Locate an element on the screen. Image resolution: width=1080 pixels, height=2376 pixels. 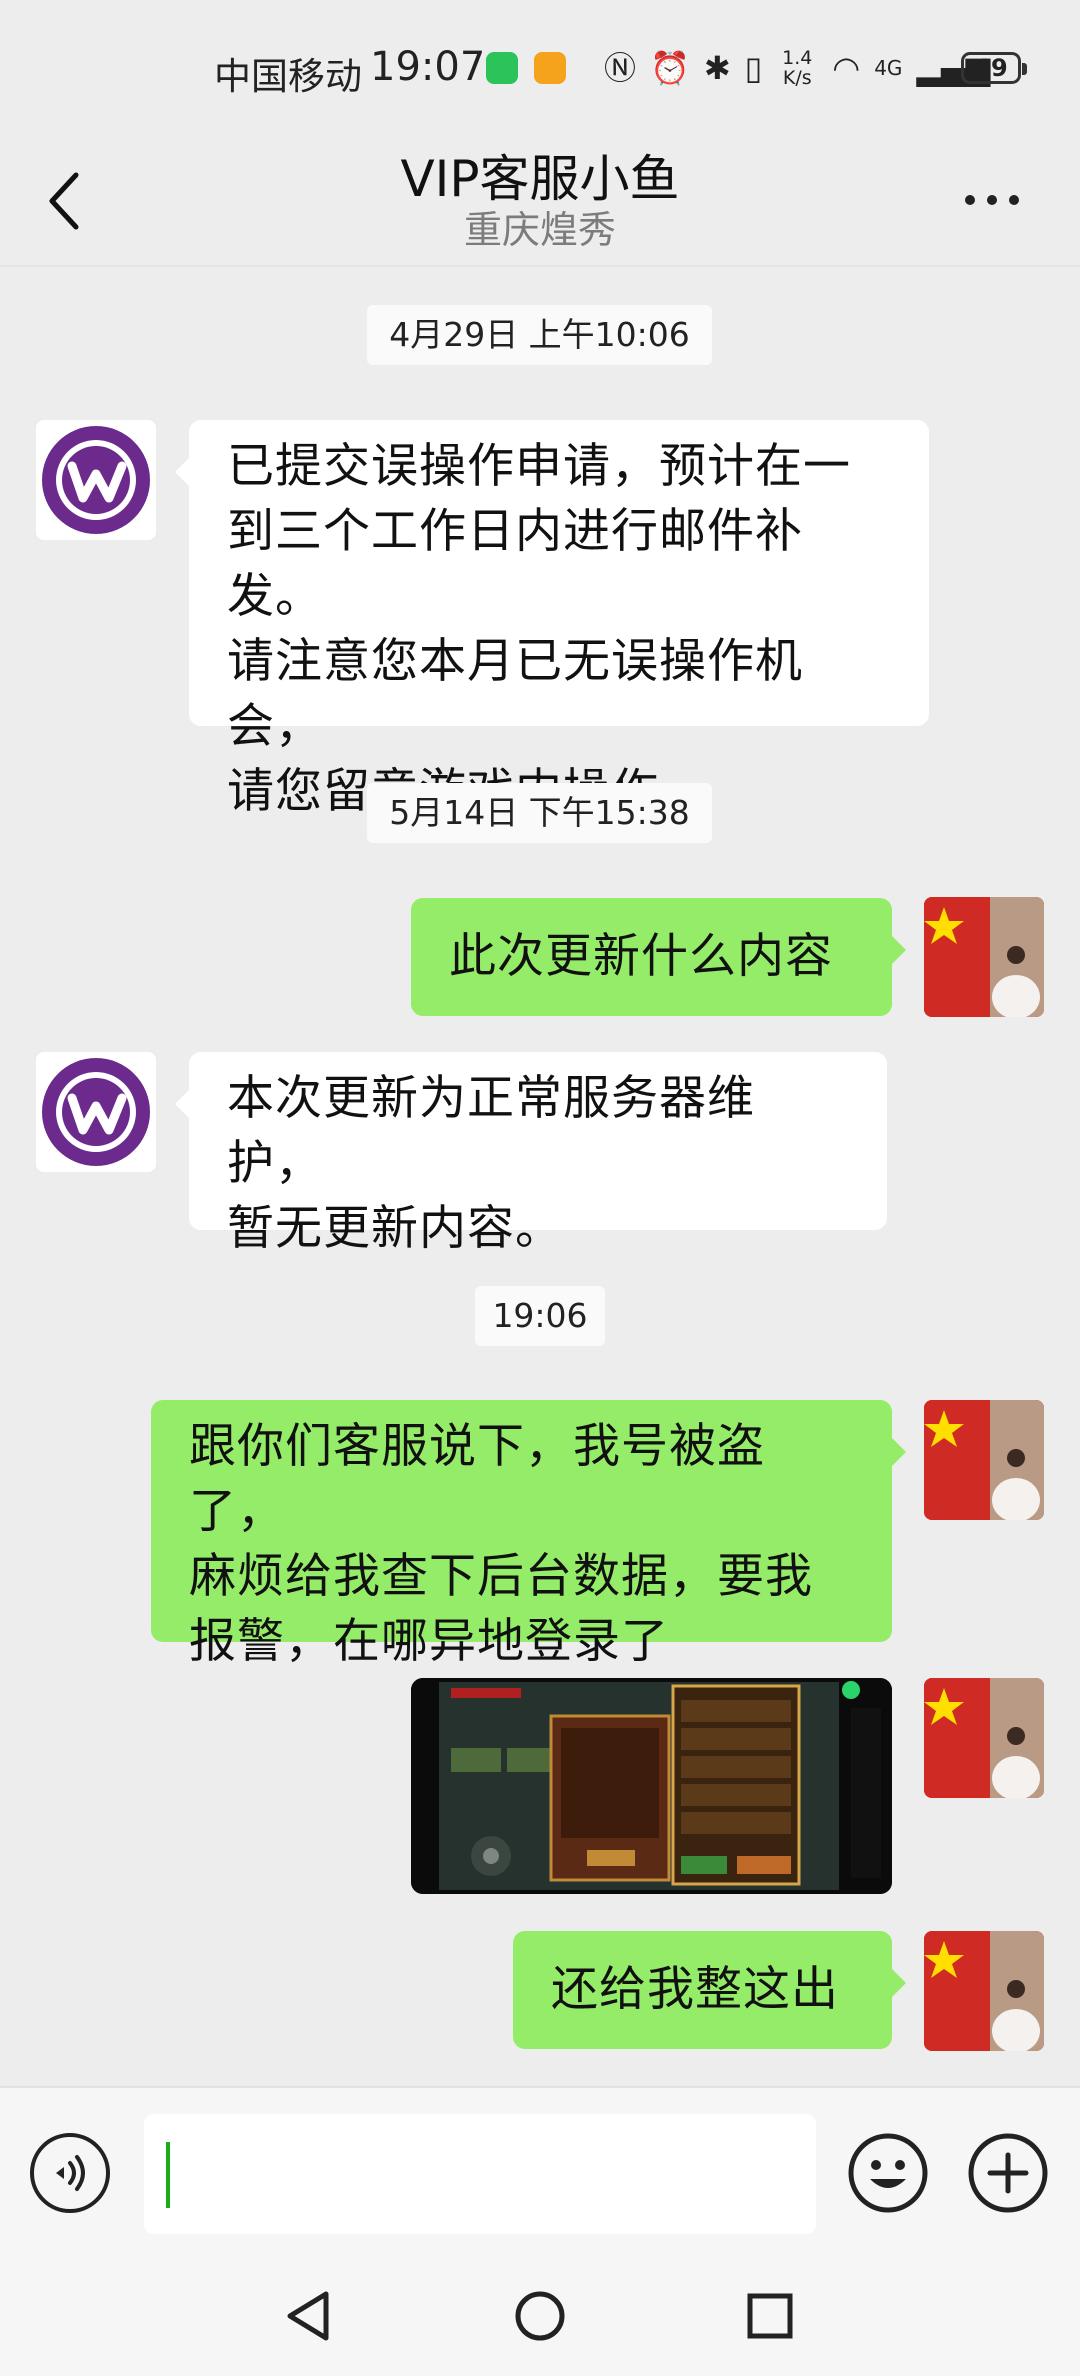
message-line: 本次更新为正常服务器维护， is located at coordinates (491, 1131).